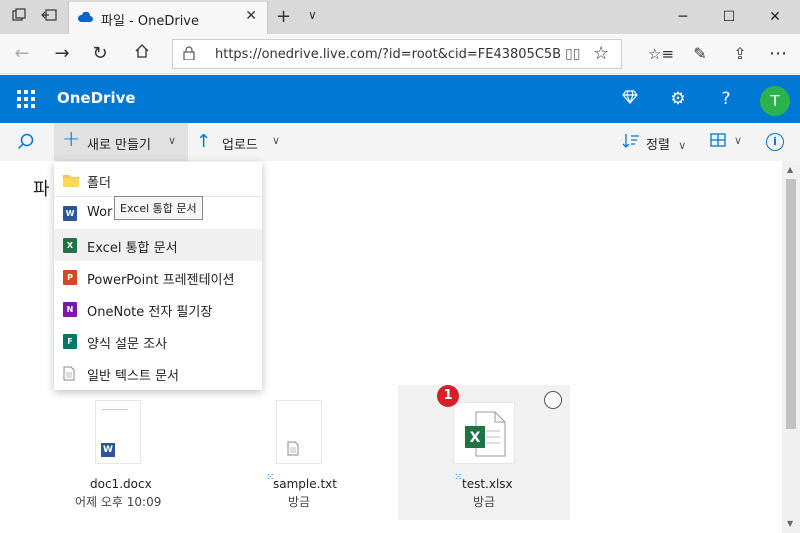 The height and width of the screenshot is (533, 800). What do you see at coordinates (19, 17) in the screenshot?
I see `tab-actions-icon` at bounding box center [19, 17].